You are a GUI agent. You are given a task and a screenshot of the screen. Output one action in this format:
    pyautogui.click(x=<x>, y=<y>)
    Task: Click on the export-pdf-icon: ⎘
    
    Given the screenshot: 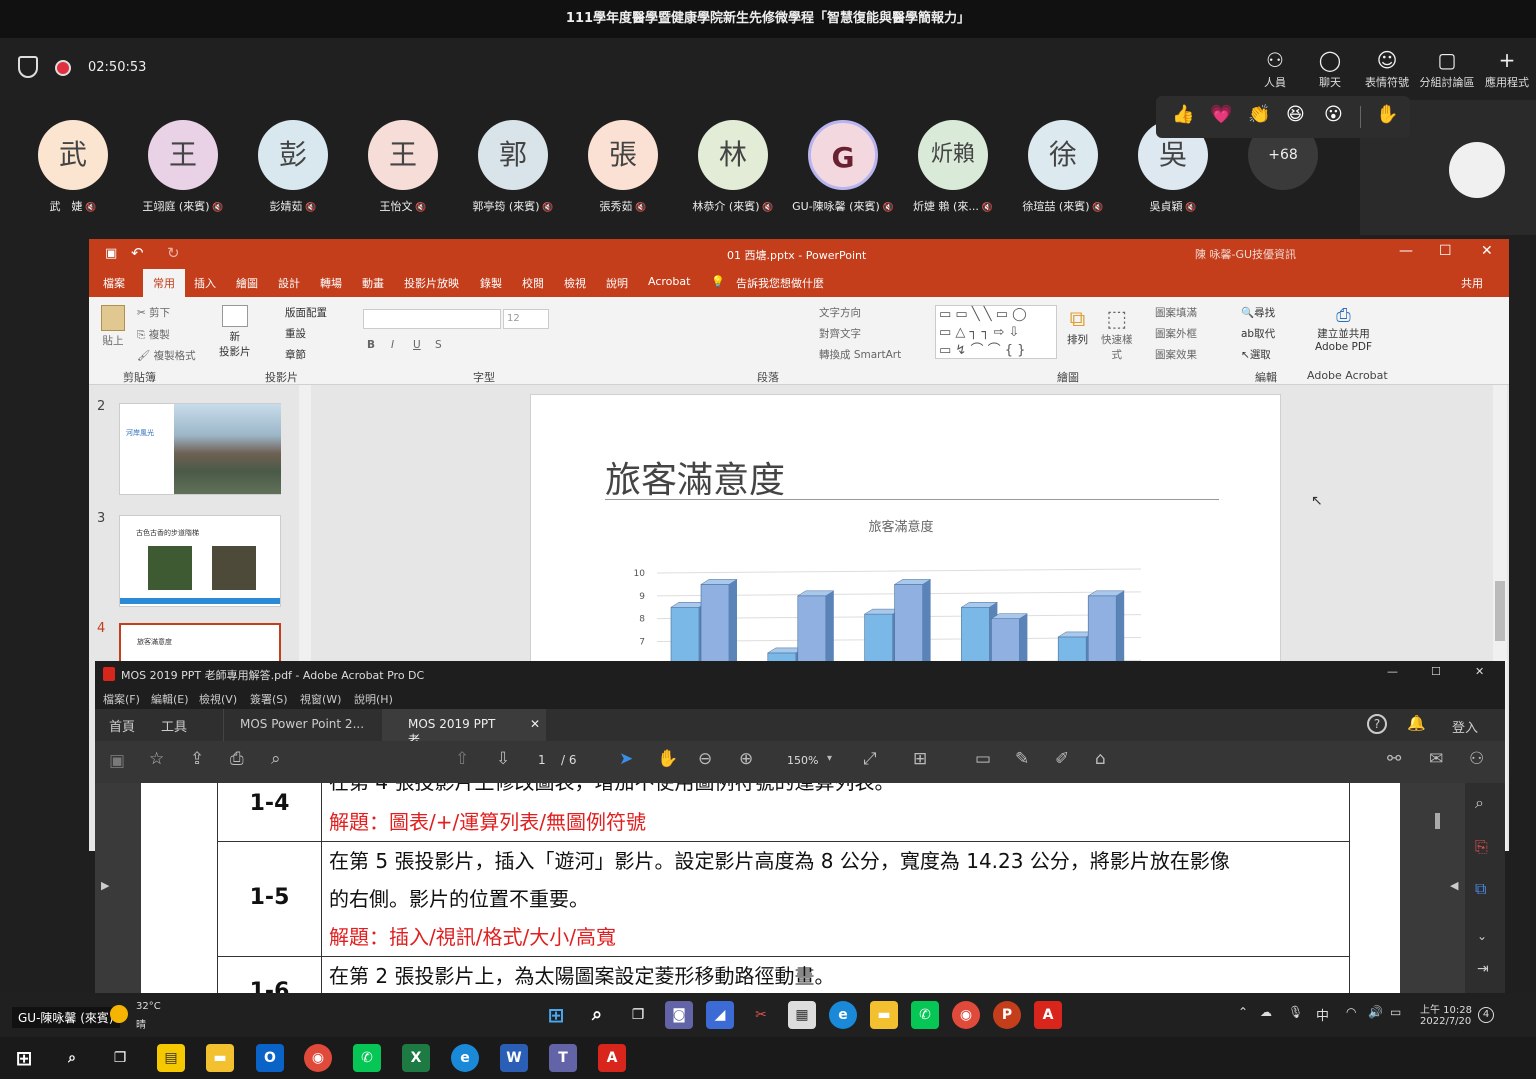 What is the action you would take?
    pyautogui.click(x=1481, y=847)
    